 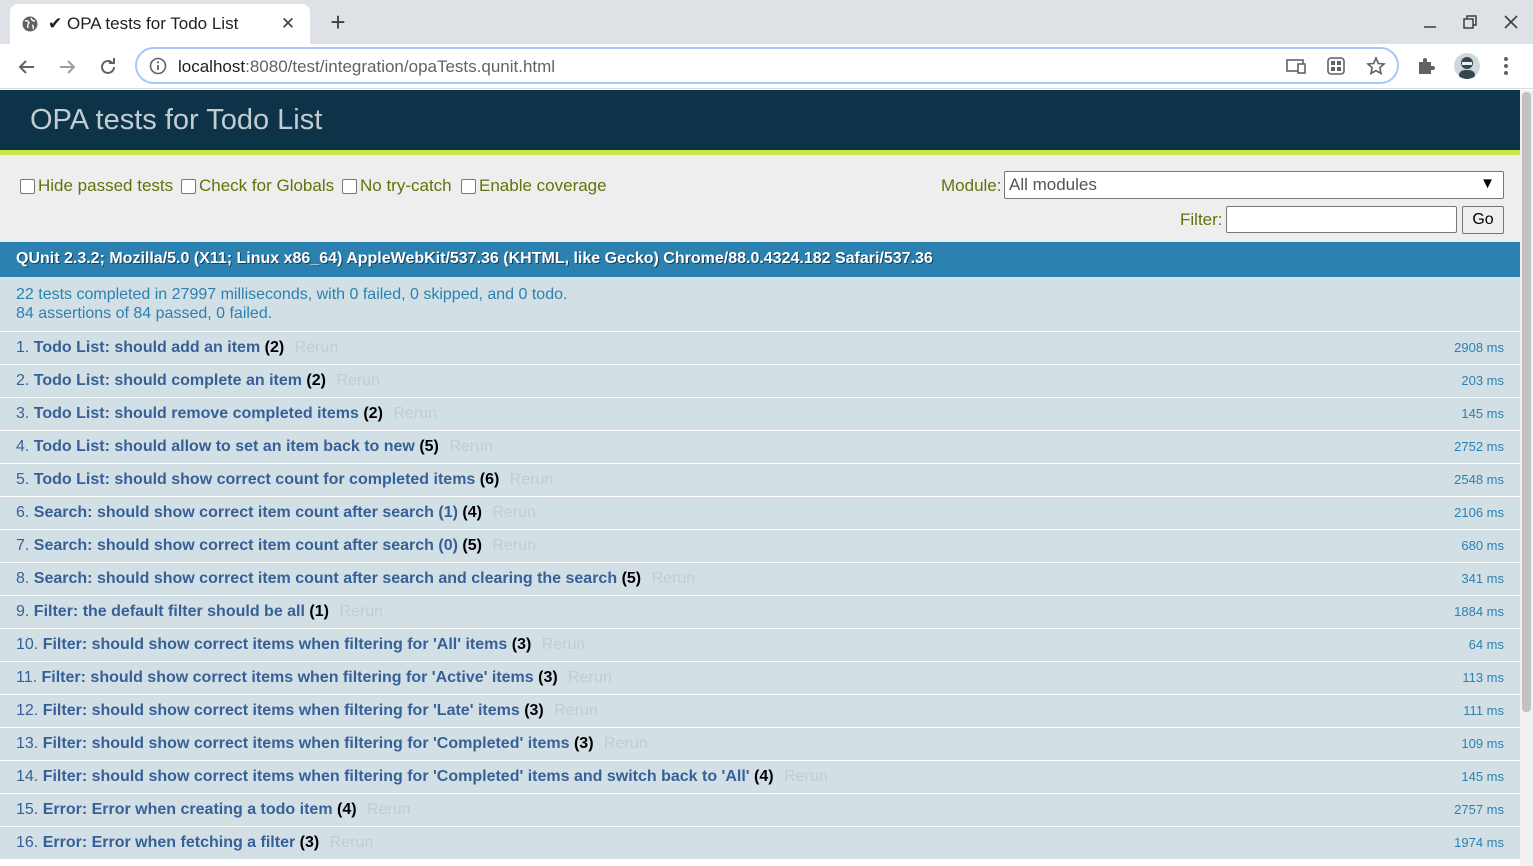 What do you see at coordinates (1336, 66) in the screenshot?
I see `qr-code-icon` at bounding box center [1336, 66].